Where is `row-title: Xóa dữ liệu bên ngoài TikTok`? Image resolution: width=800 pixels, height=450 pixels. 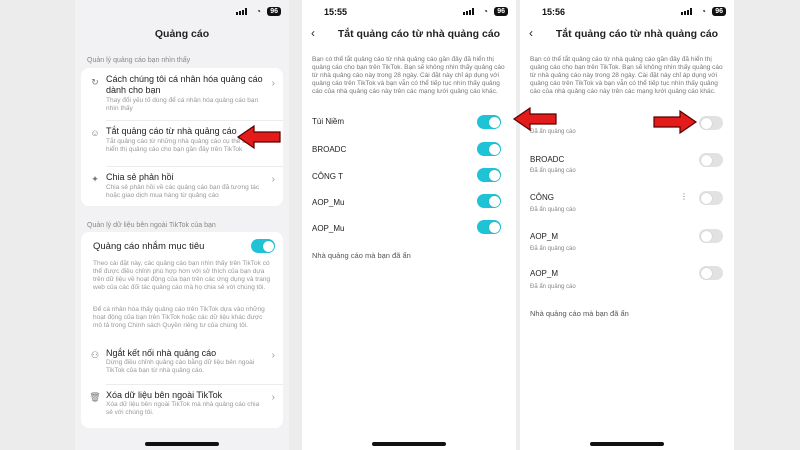 row-title: Xóa dữ liệu bên ngoài TikTok is located at coordinates (164, 395).